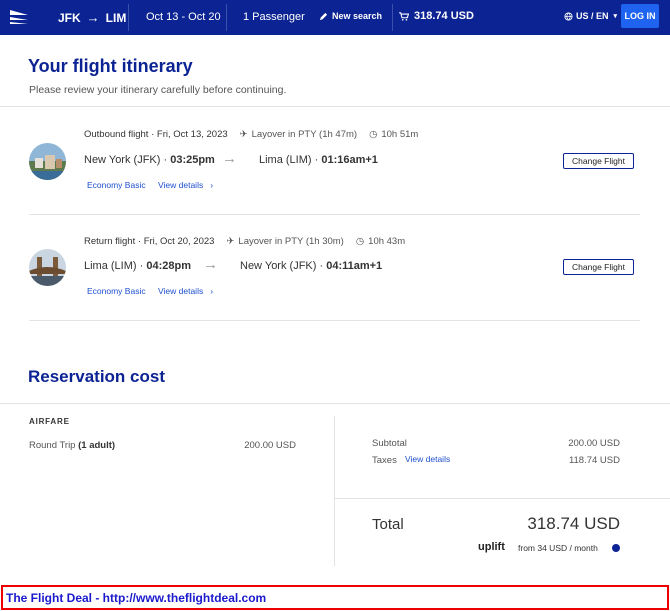 The width and height of the screenshot is (670, 611). Describe the element at coordinates (110, 66) in the screenshot. I see `page-title: Your flight itinerary` at that location.